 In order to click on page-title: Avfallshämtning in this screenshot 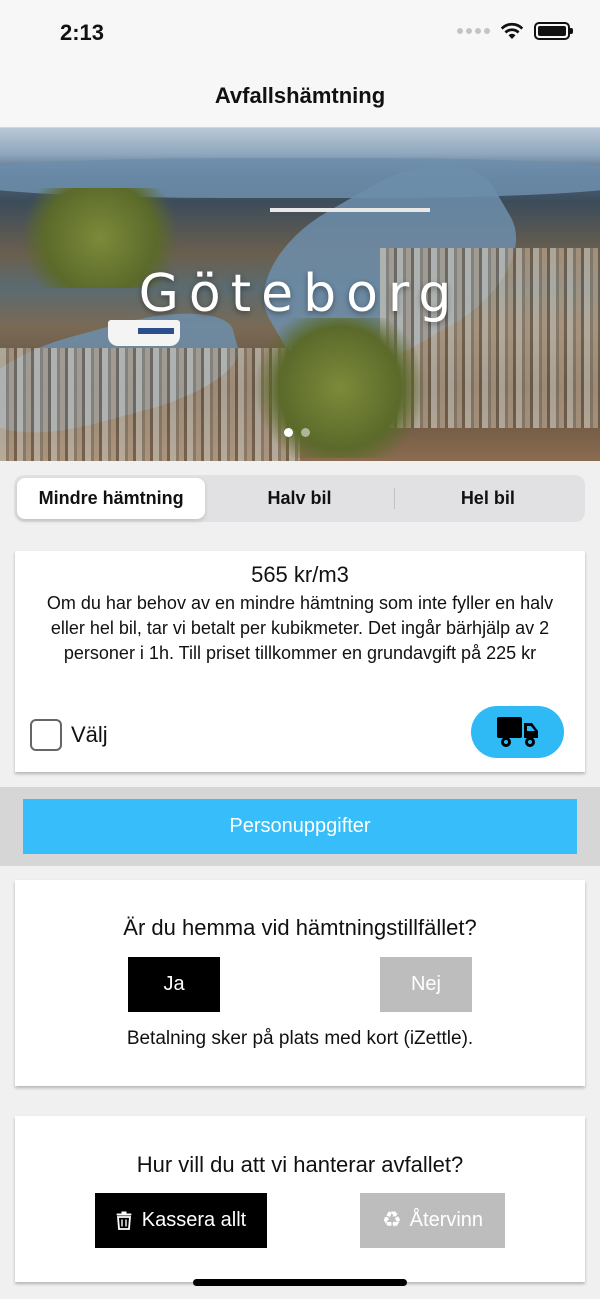, I will do `click(300, 95)`.